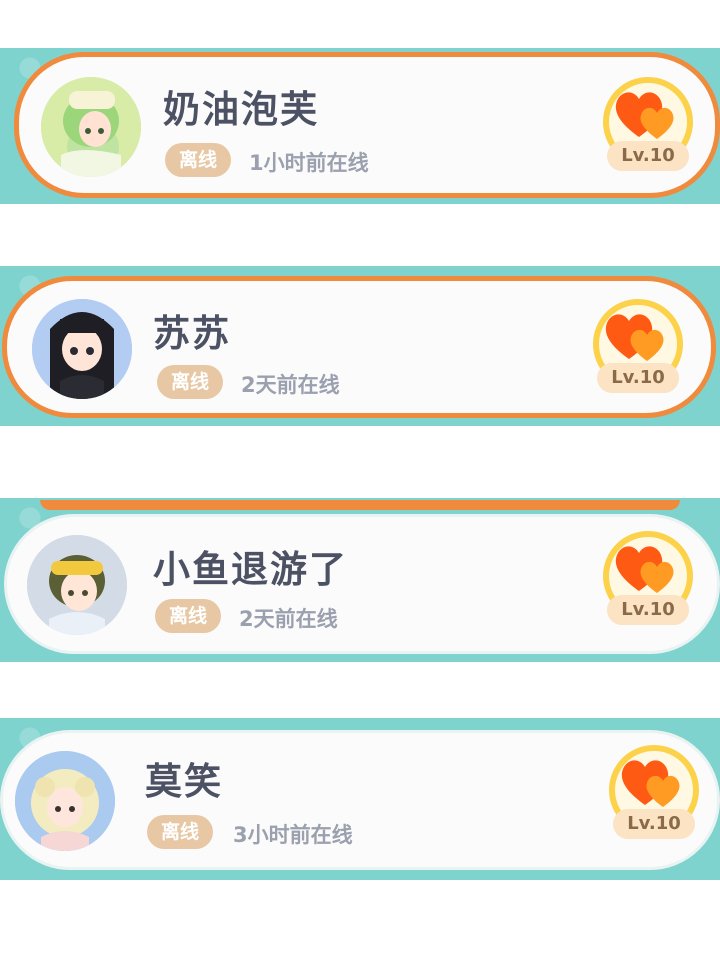  I want to click on friend-card: 莫笑 离线 3小时前在线 Lv.10, so click(360, 800).